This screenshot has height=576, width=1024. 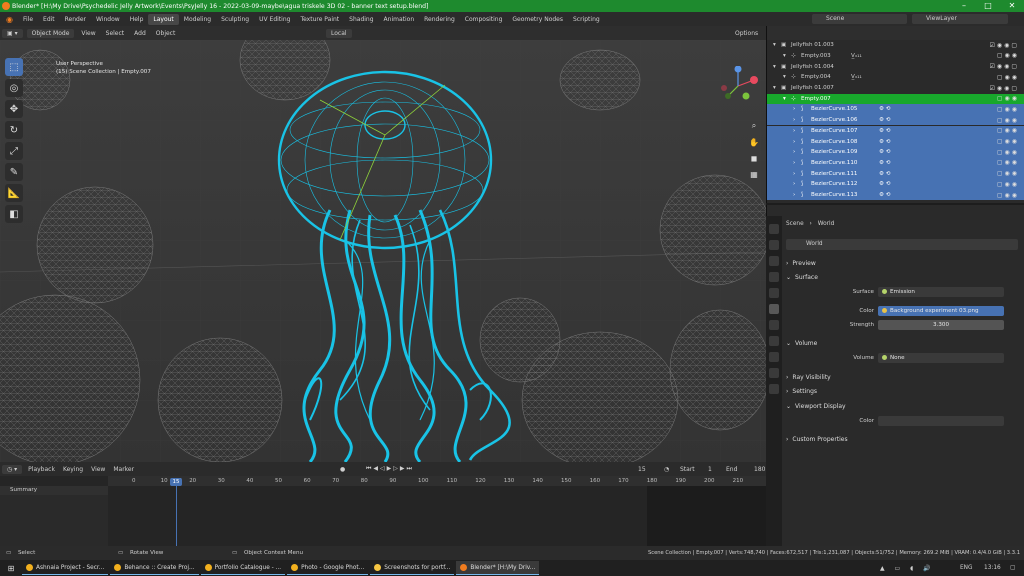 What do you see at coordinates (88, 33) in the screenshot?
I see `viewport-menu-view: View` at bounding box center [88, 33].